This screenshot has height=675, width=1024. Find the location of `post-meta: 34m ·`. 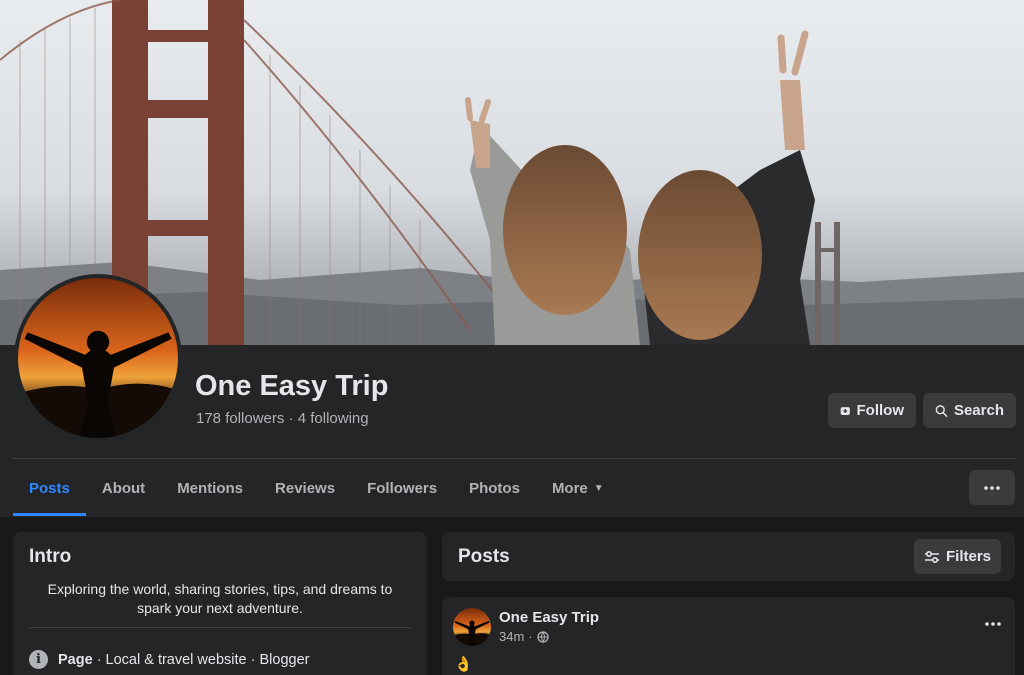

post-meta: 34m · is located at coordinates (524, 636).